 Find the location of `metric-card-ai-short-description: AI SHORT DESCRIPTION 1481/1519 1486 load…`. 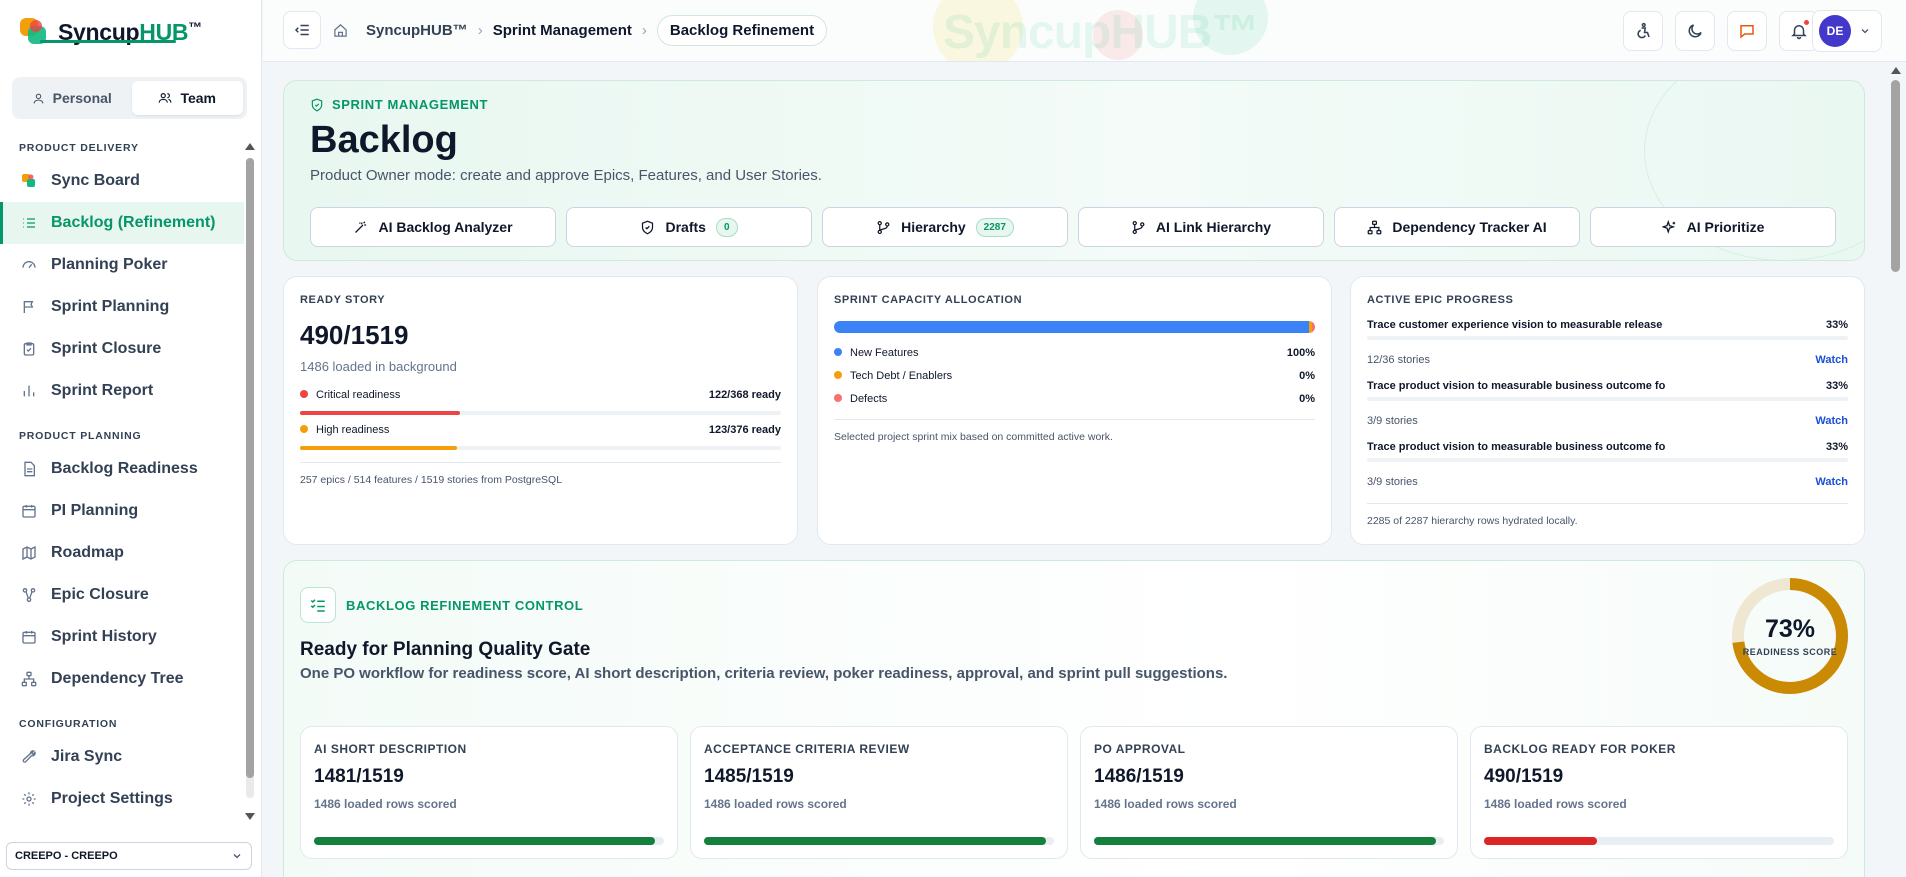

metric-card-ai-short-description: AI SHORT DESCRIPTION 1481/1519 1486 load… is located at coordinates (489, 792).